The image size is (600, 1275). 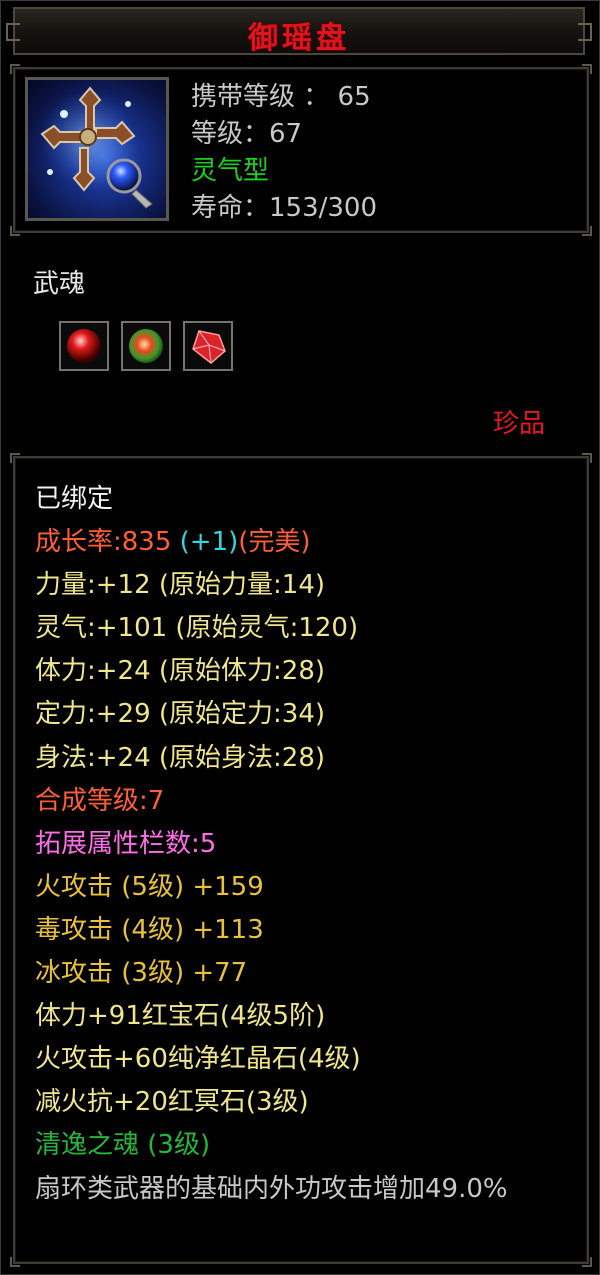 I want to click on ice-attack: 冰攻击 (3级) +77, so click(x=141, y=973).